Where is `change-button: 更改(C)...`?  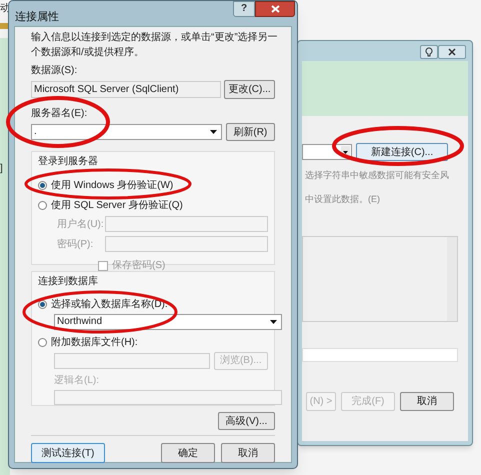 change-button: 更改(C)... is located at coordinates (249, 89).